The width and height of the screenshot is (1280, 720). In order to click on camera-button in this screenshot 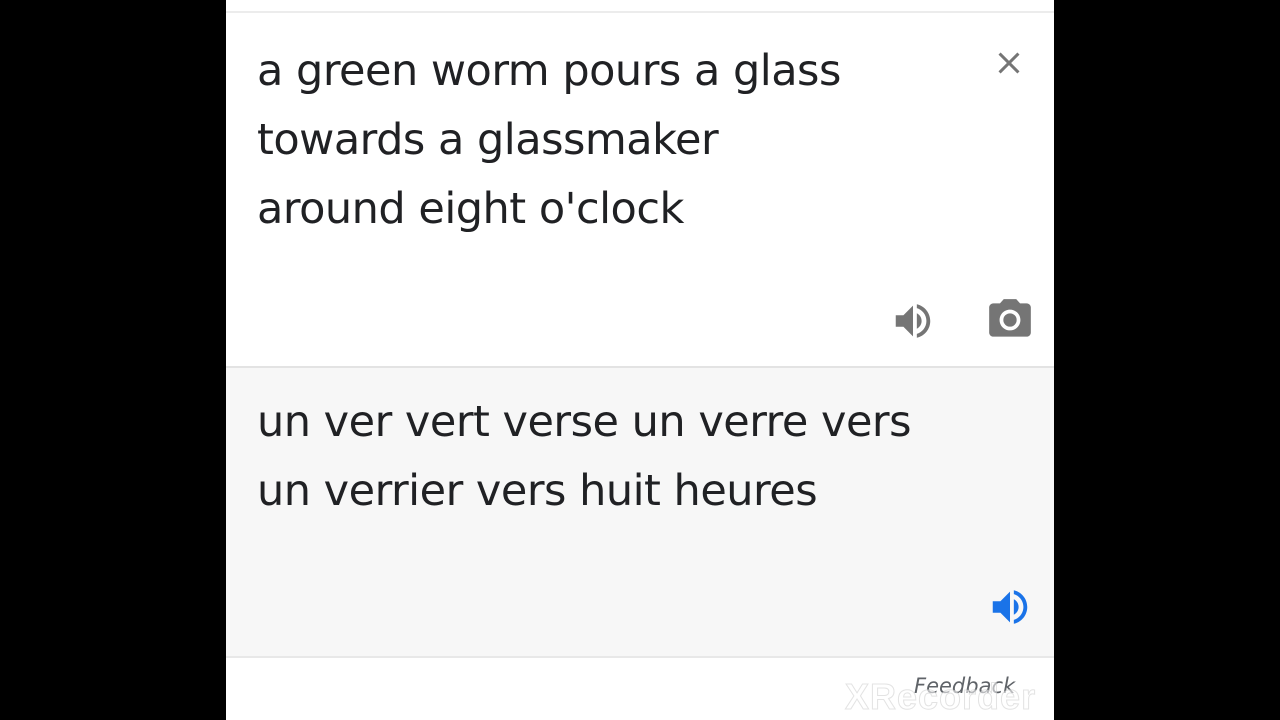, I will do `click(1010, 320)`.